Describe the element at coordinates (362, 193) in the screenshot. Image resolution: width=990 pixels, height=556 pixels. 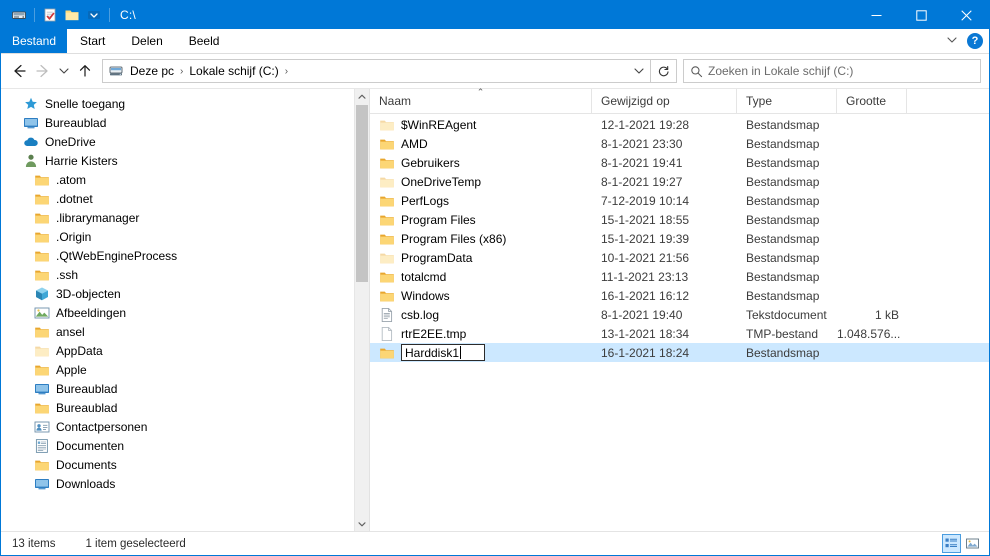
I see `scrollbar-thumb` at that location.